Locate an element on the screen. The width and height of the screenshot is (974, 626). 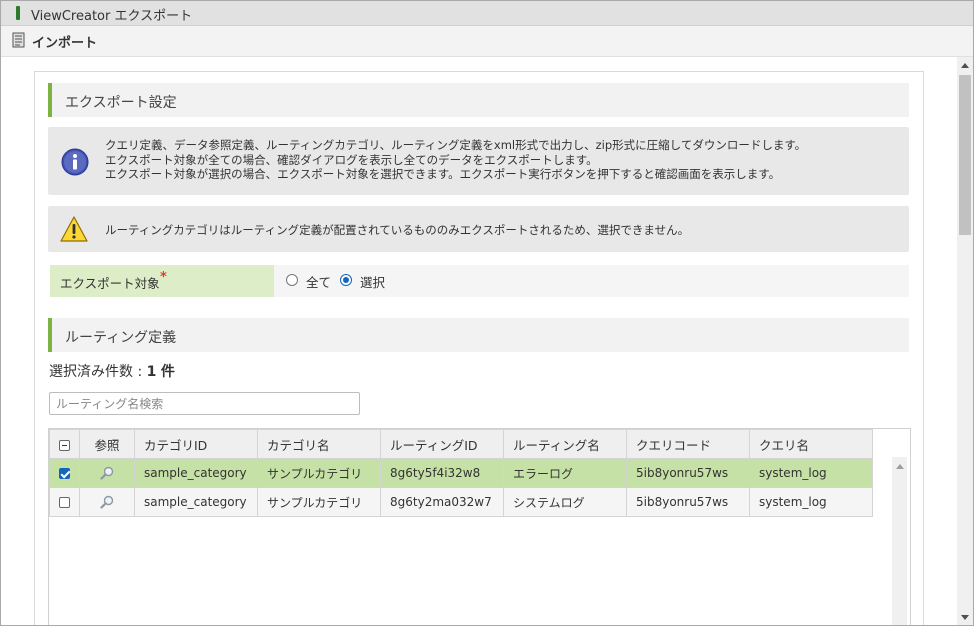
table-scrollbar is located at coordinates (899, 541).